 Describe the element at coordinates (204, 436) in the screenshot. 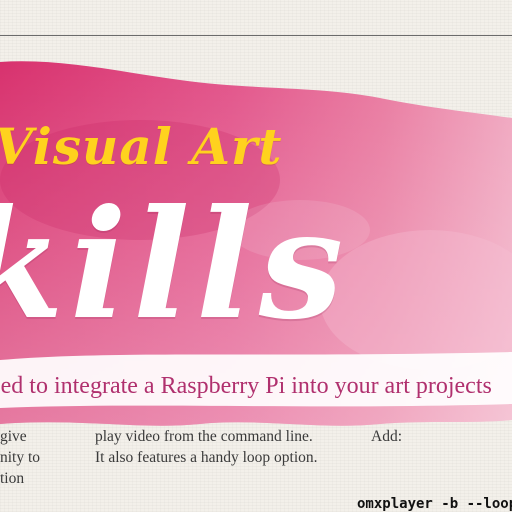

I see `body-line: play video from the command line.` at that location.